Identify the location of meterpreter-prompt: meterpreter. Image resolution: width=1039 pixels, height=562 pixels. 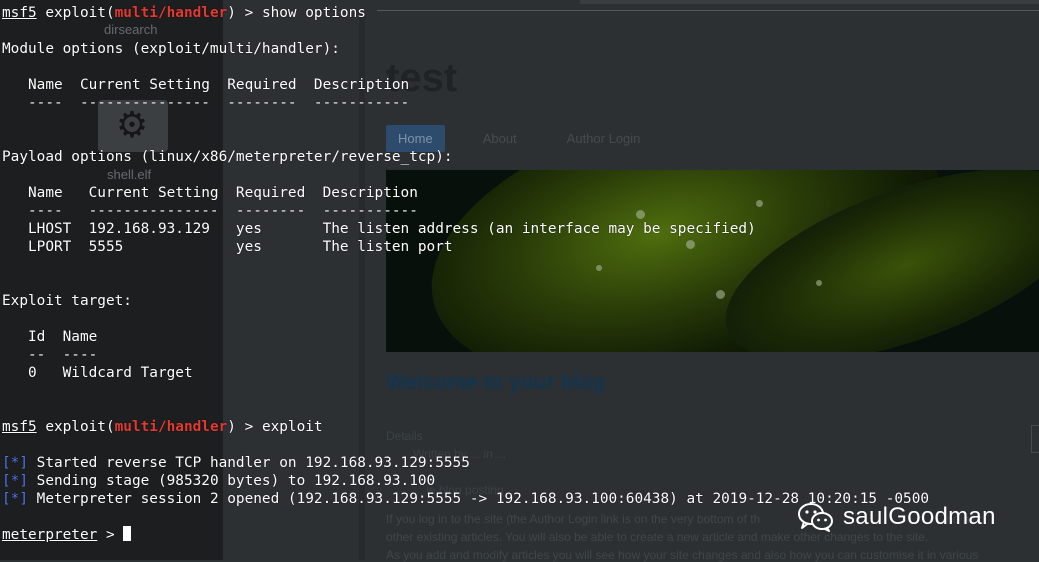
(50, 535).